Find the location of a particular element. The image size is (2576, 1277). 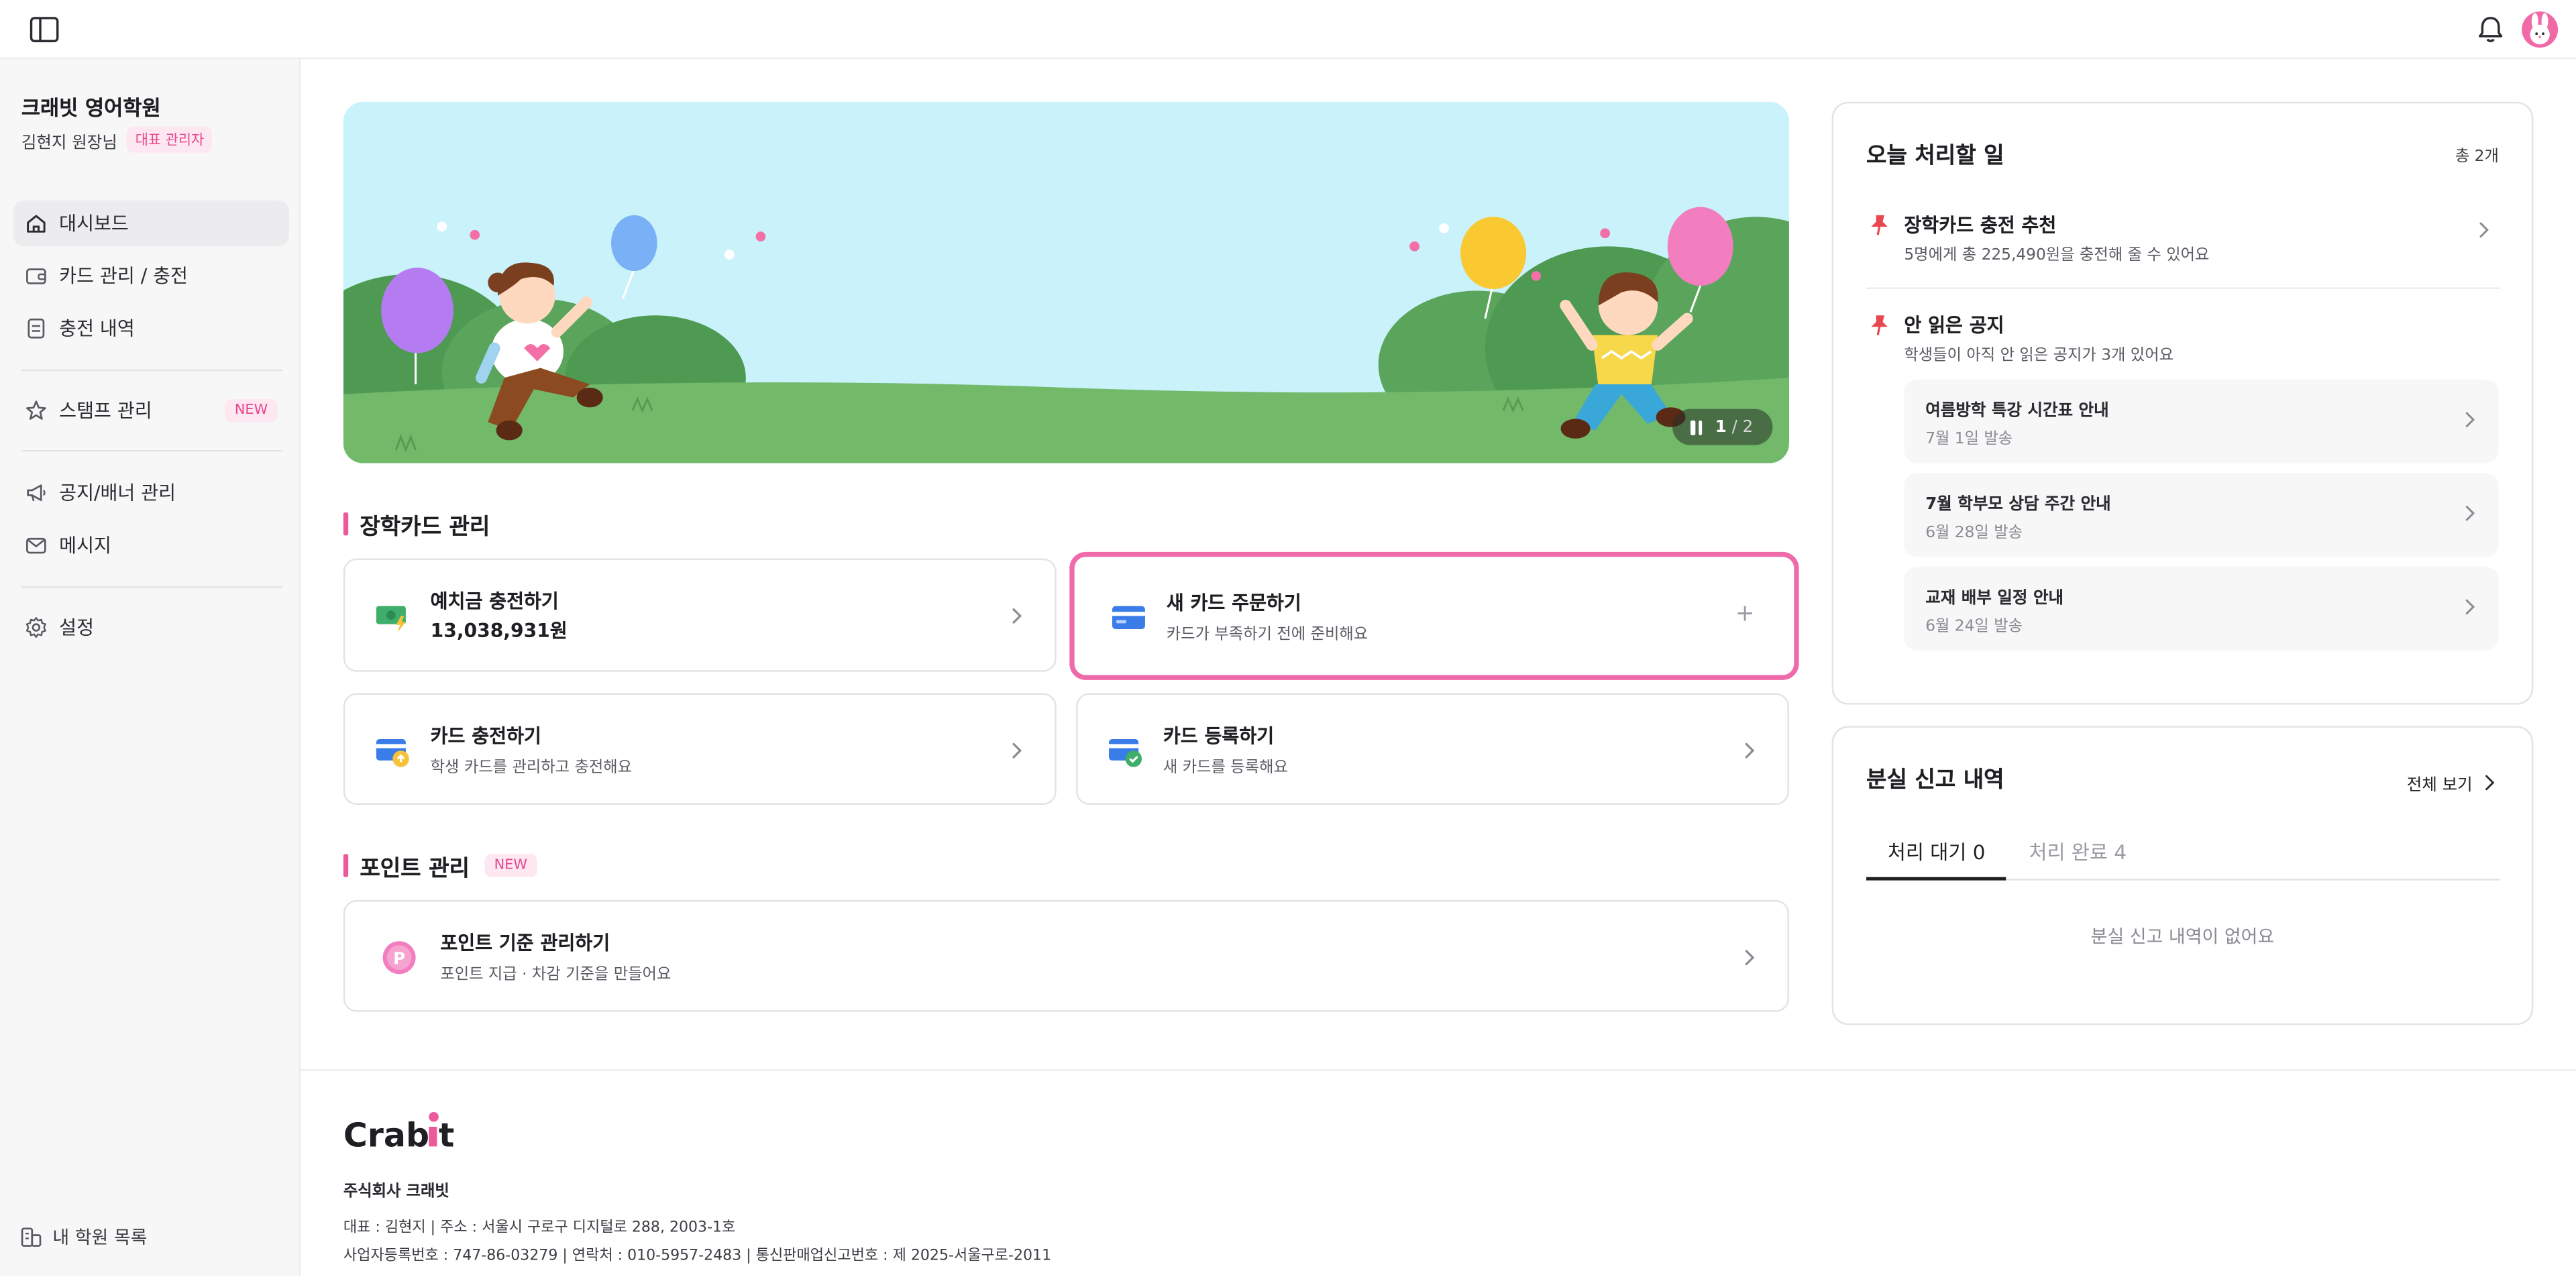

new-badge: NEW is located at coordinates (251, 411).